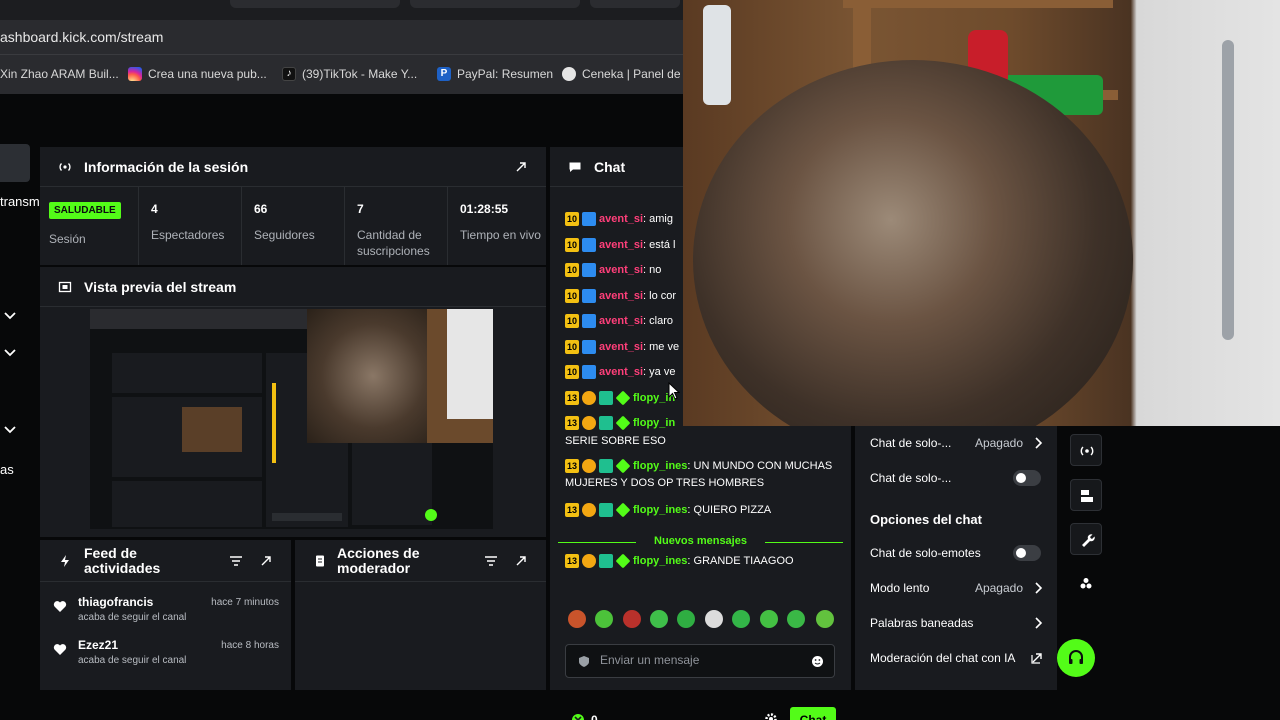 This screenshot has width=1280, height=720. Describe the element at coordinates (729, 510) in the screenshot. I see `chat-text: : QUIERO PIZZA` at that location.